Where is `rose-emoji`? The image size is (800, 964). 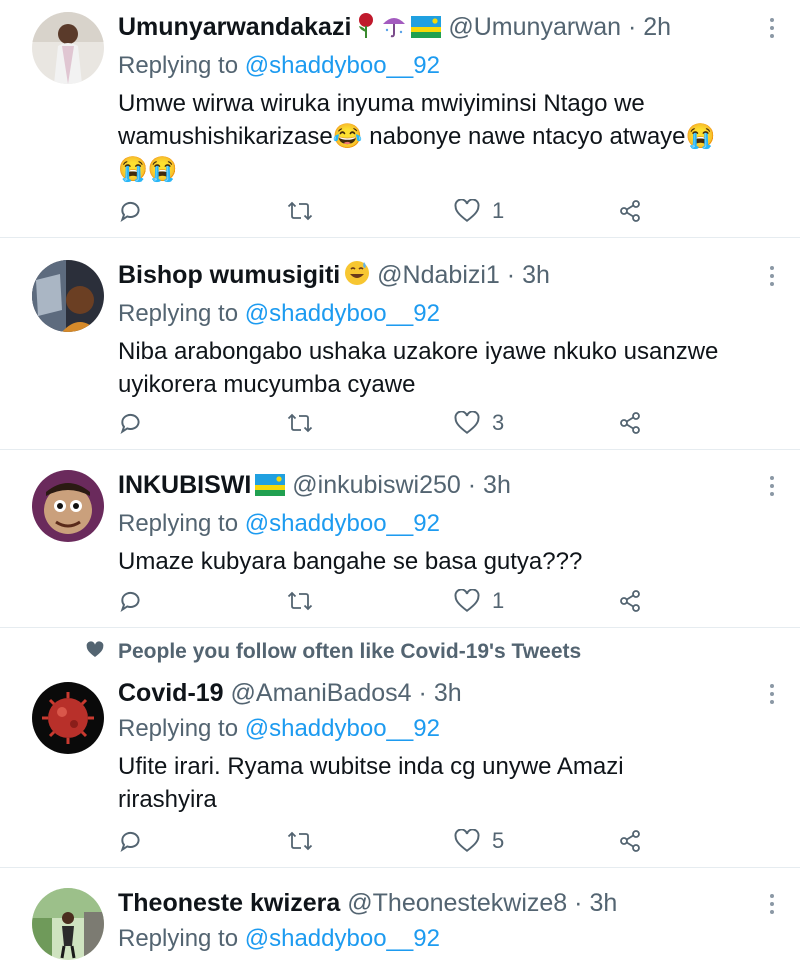 rose-emoji is located at coordinates (366, 28).